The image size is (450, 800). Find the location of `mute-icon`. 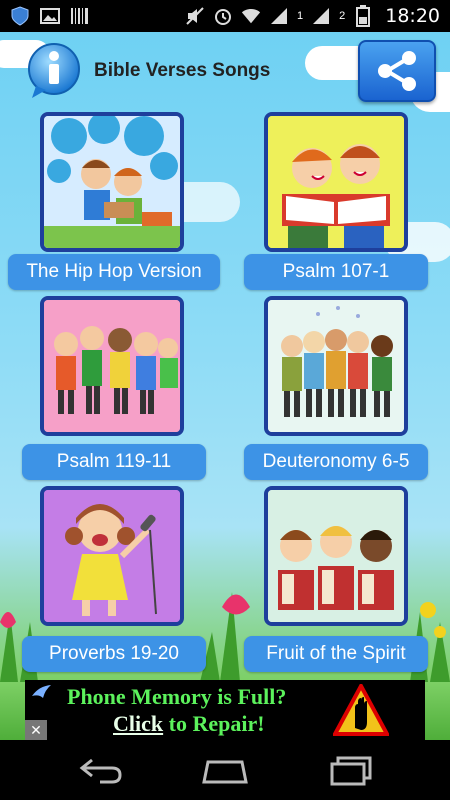

mute-icon is located at coordinates (195, 16).